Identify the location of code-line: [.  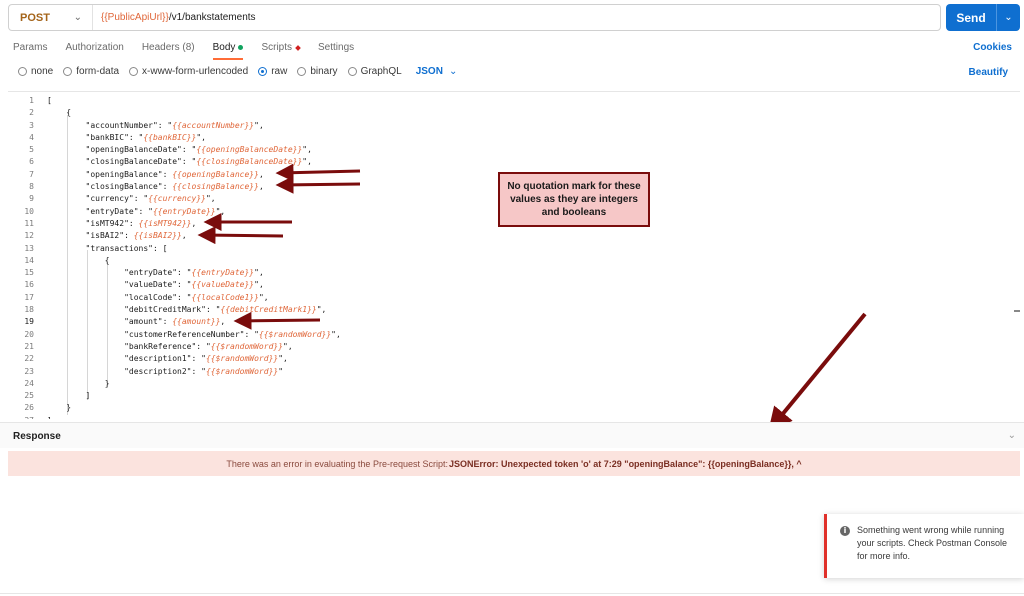
(194, 101).